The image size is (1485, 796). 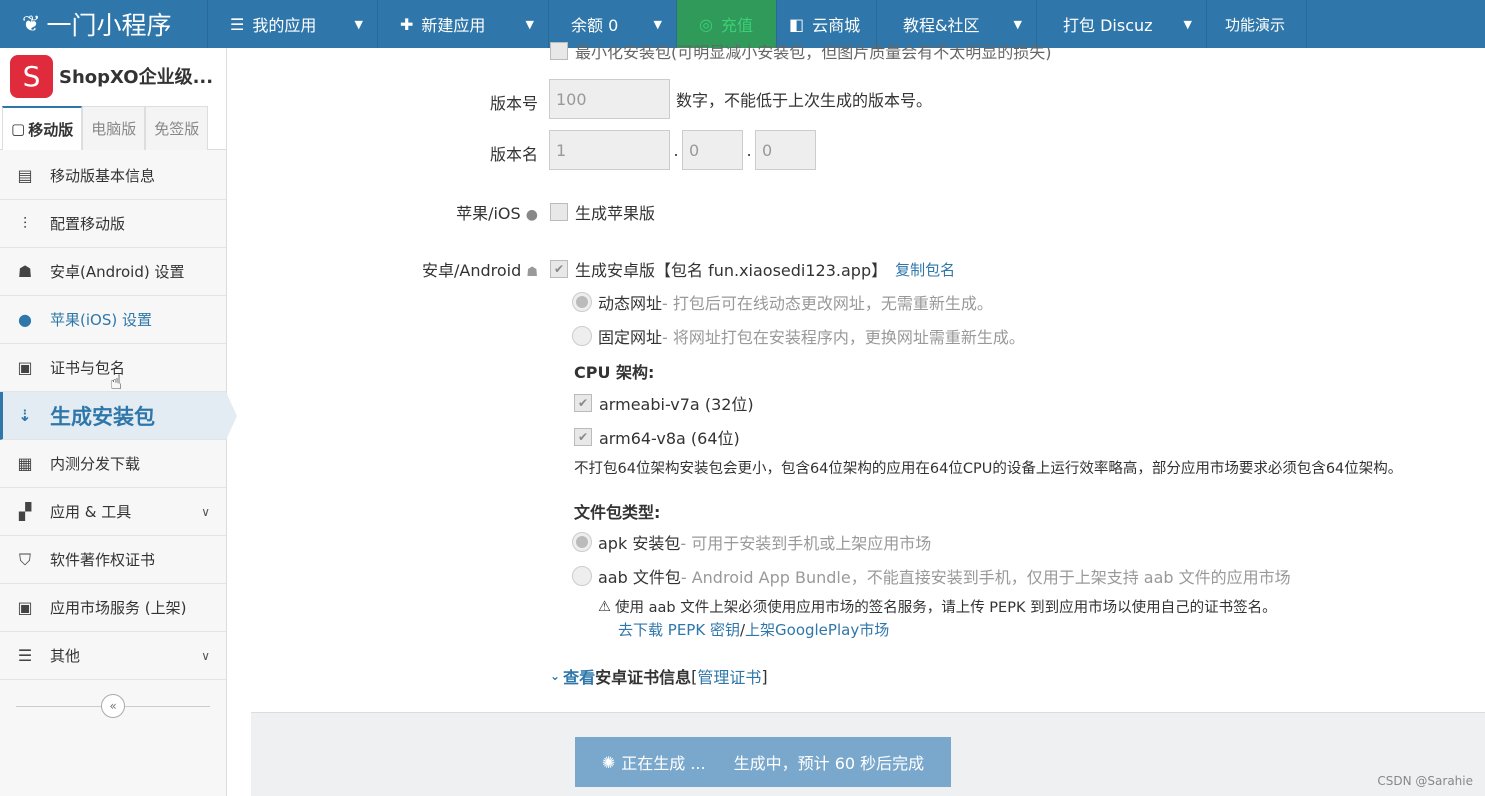 I want to click on brand-logo: ❦ 一门小程序, so click(x=104, y=24).